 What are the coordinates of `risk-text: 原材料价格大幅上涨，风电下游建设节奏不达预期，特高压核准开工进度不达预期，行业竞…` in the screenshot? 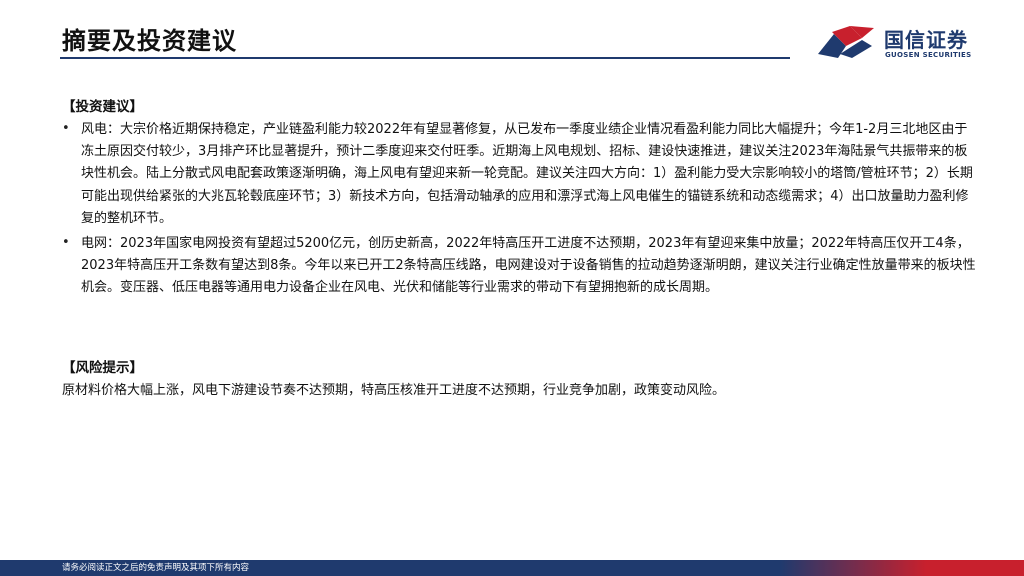 It's located at (394, 390).